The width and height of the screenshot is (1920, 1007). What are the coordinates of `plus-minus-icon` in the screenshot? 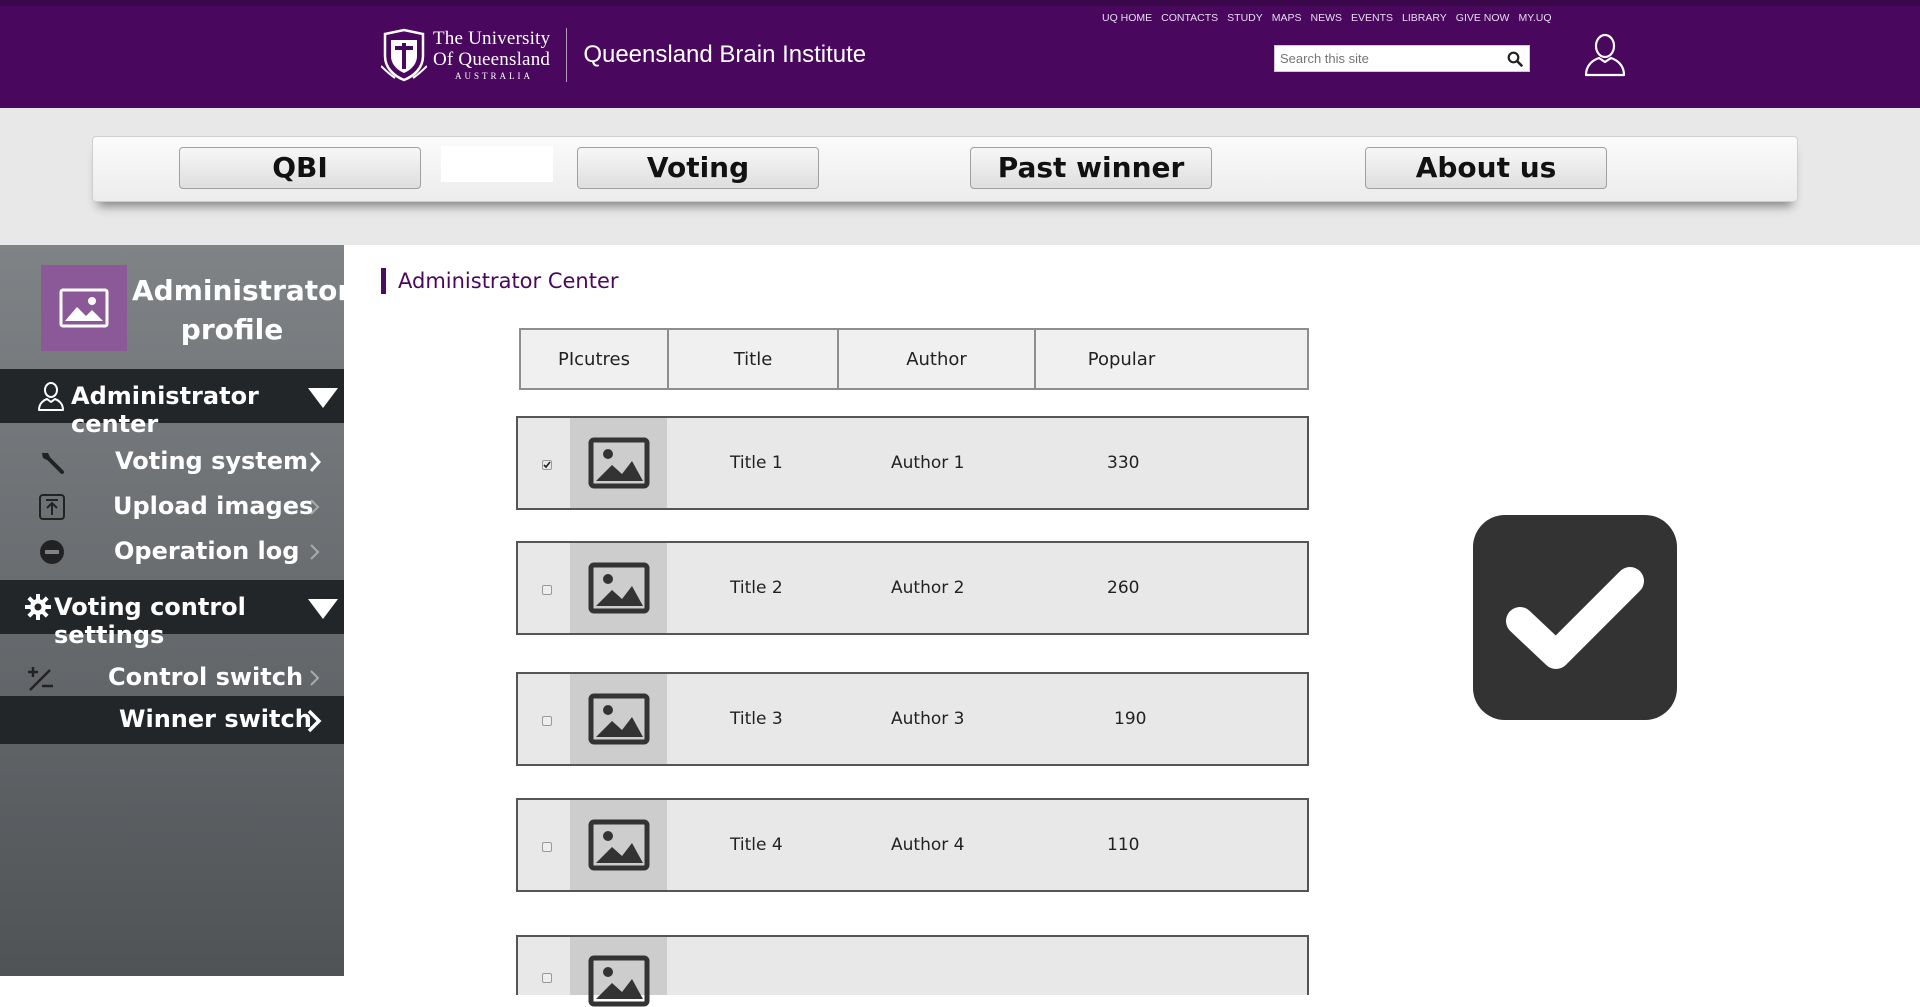 It's located at (40, 679).